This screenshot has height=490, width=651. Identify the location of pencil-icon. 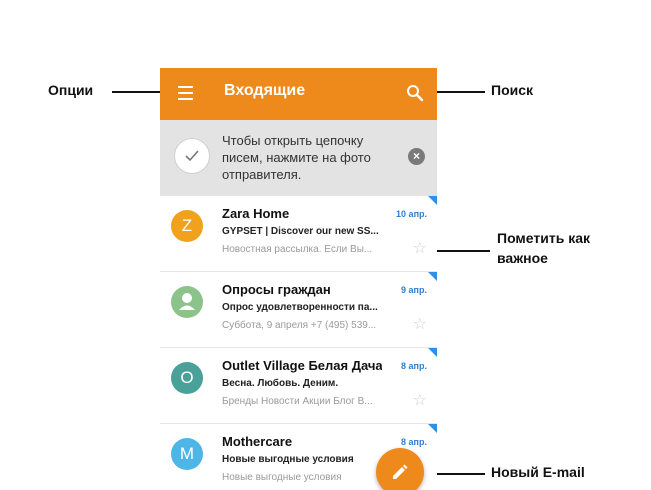
(400, 471).